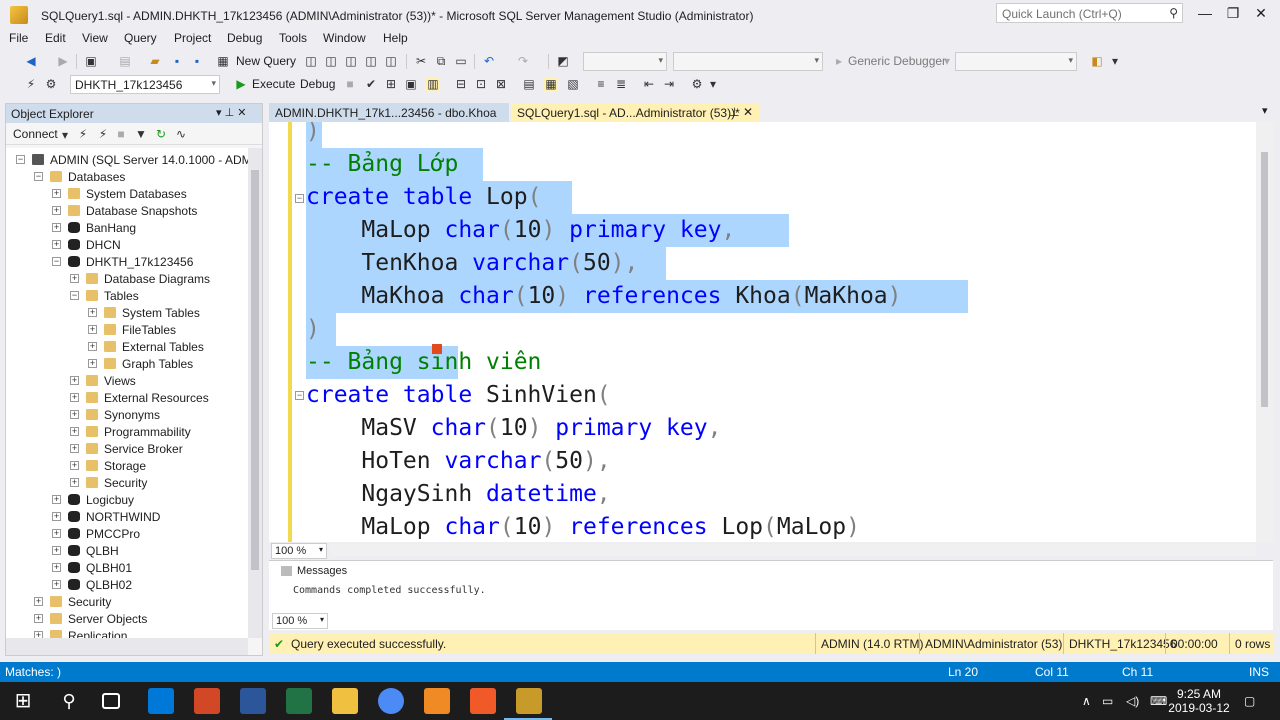 The height and width of the screenshot is (720, 1280). I want to click on forward-icon: ▶, so click(63, 61).